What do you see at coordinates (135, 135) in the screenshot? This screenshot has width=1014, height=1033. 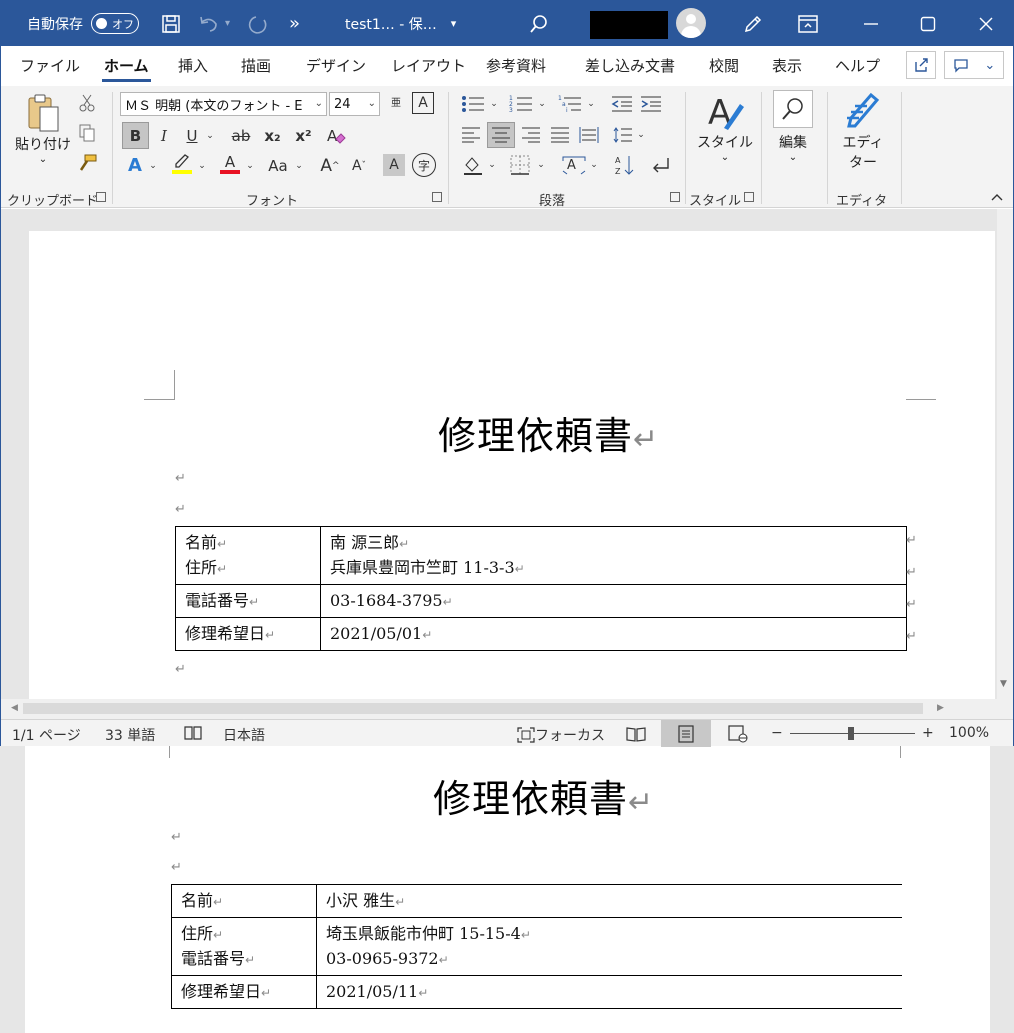 I see `bold-button: B` at bounding box center [135, 135].